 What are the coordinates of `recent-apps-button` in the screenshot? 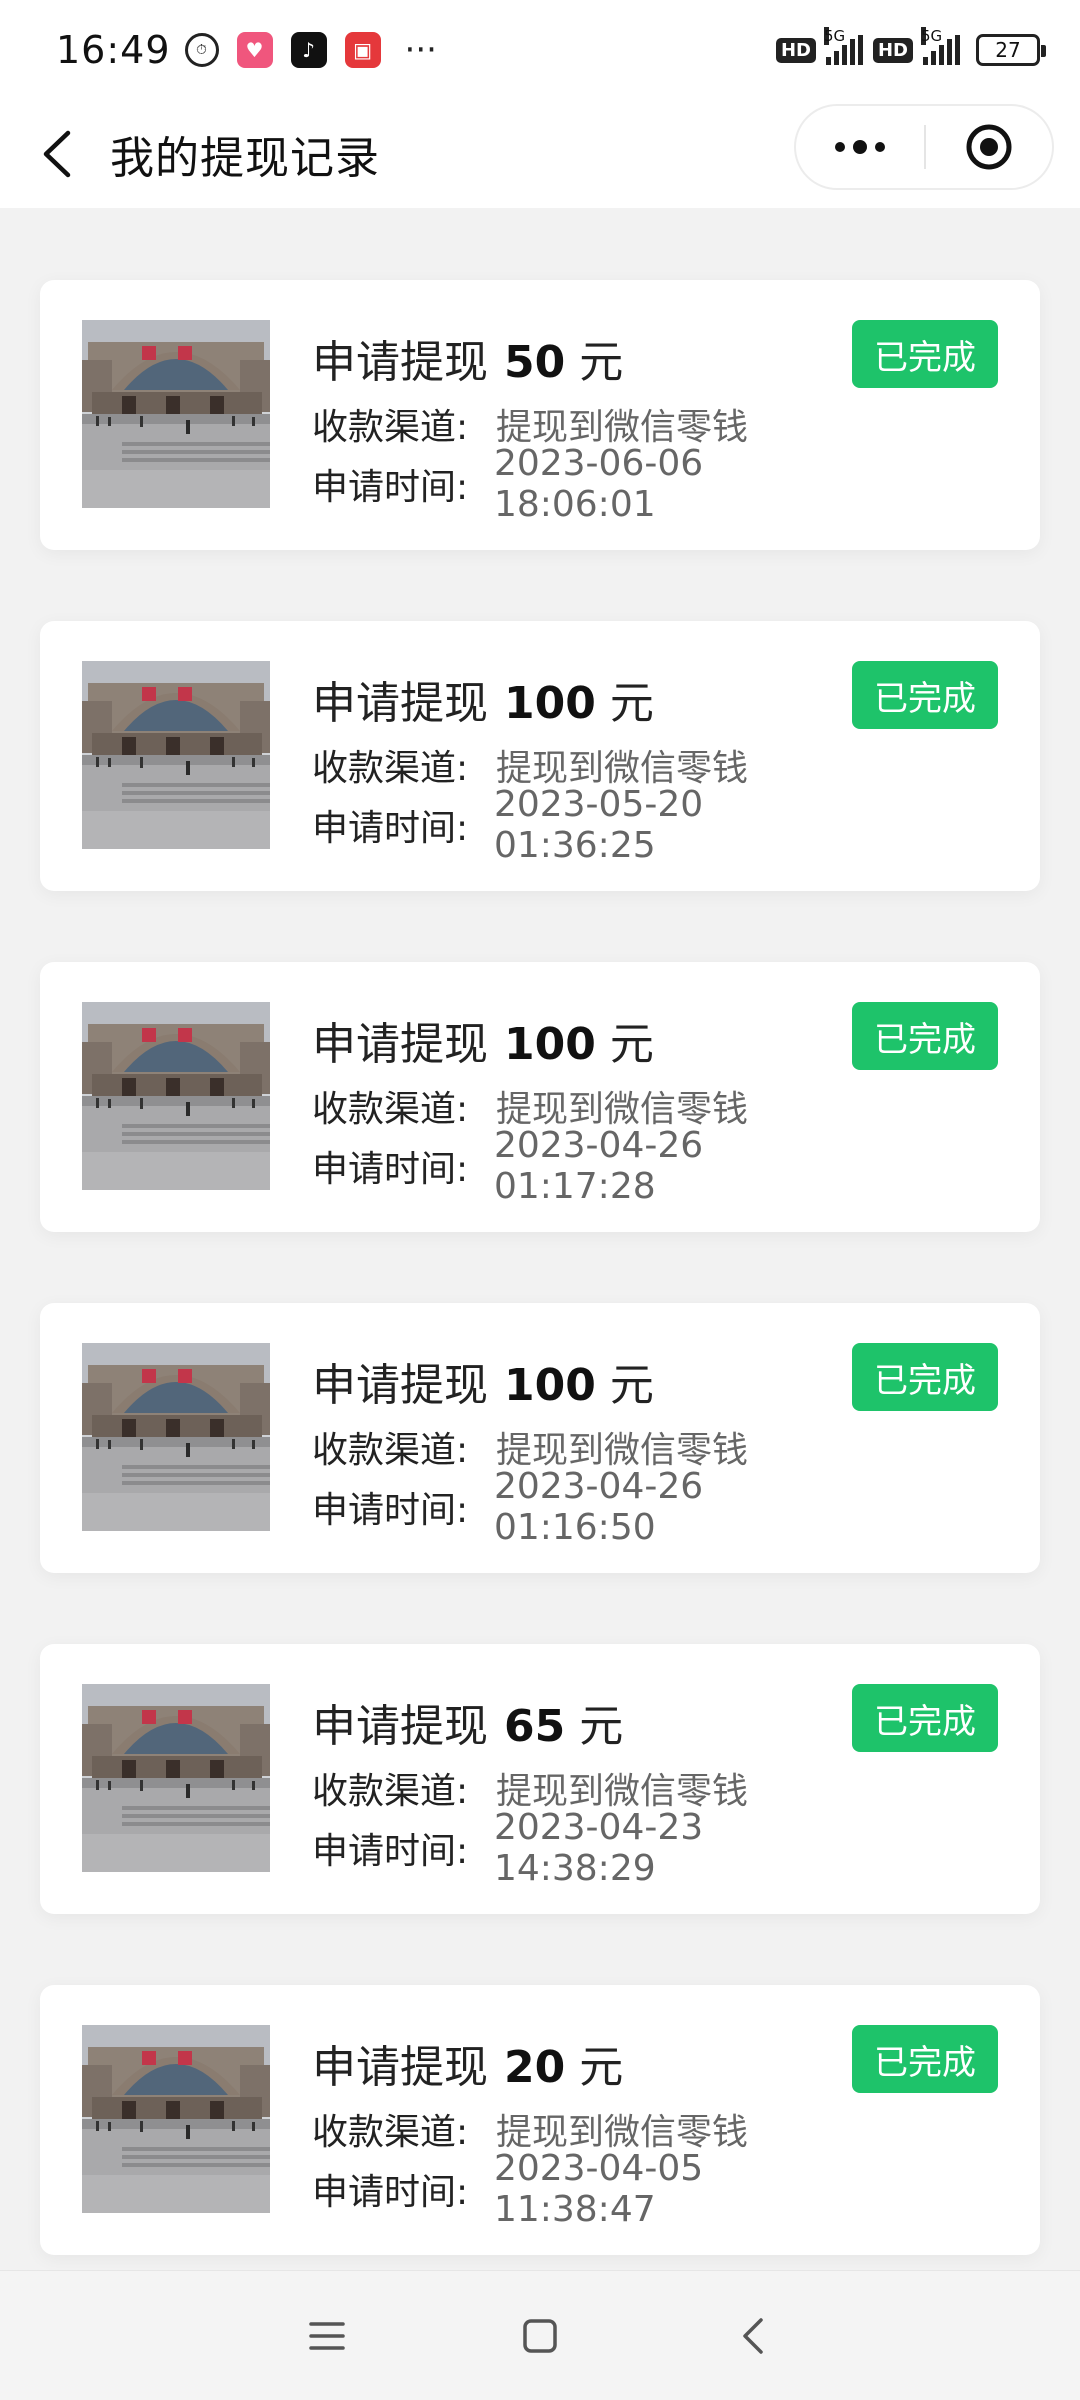 It's located at (327, 2336).